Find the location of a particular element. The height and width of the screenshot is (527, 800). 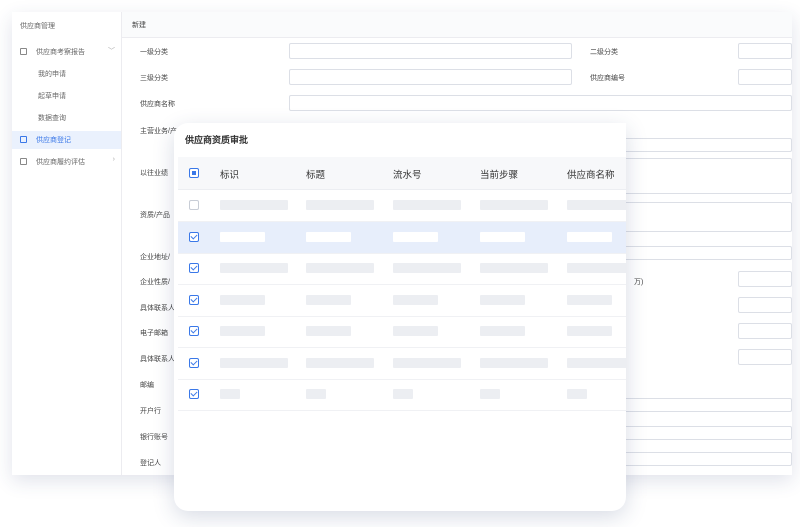

label-supplier-code: 供应商编号 is located at coordinates (607, 78).